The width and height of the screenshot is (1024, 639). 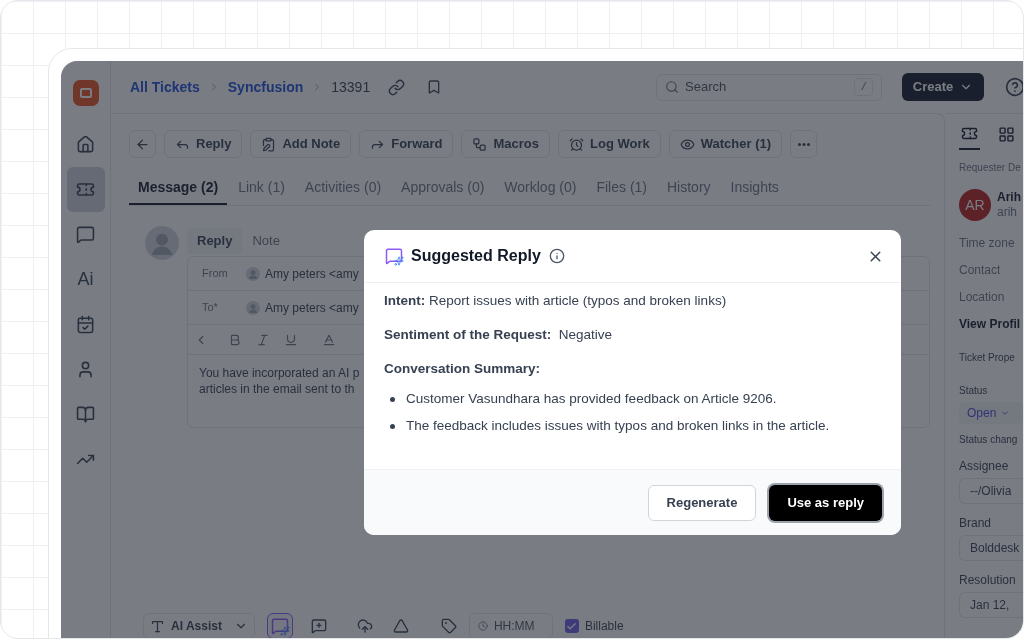 What do you see at coordinates (178, 188) in the screenshot?
I see `tab: Message (2)` at bounding box center [178, 188].